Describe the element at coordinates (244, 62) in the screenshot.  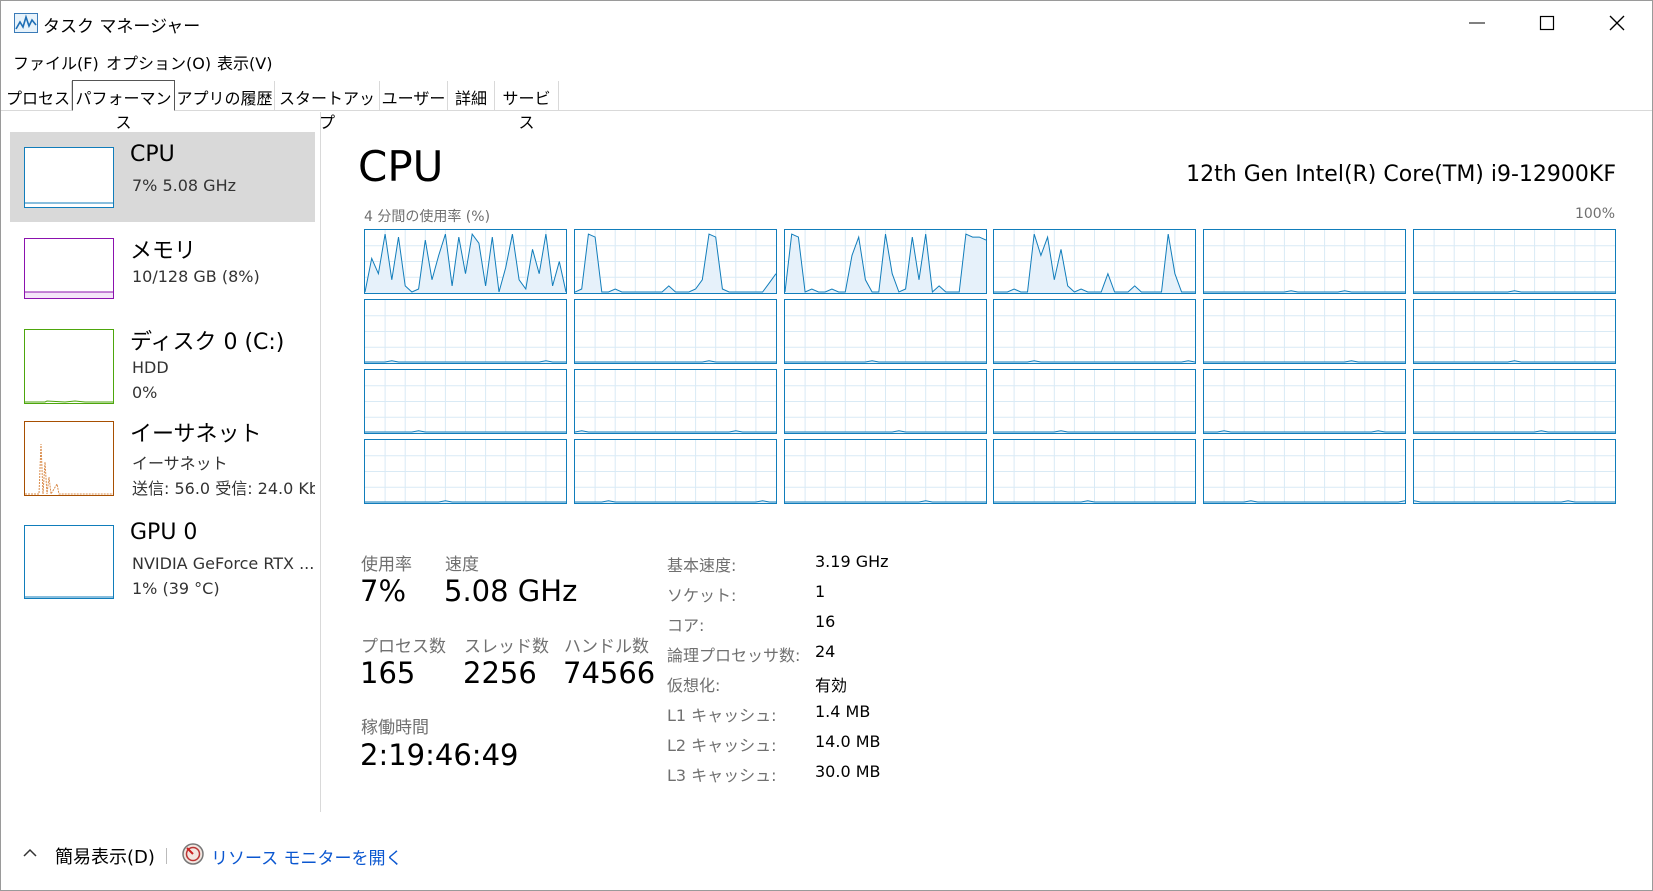
I see `menu-view: 表示(V)` at that location.